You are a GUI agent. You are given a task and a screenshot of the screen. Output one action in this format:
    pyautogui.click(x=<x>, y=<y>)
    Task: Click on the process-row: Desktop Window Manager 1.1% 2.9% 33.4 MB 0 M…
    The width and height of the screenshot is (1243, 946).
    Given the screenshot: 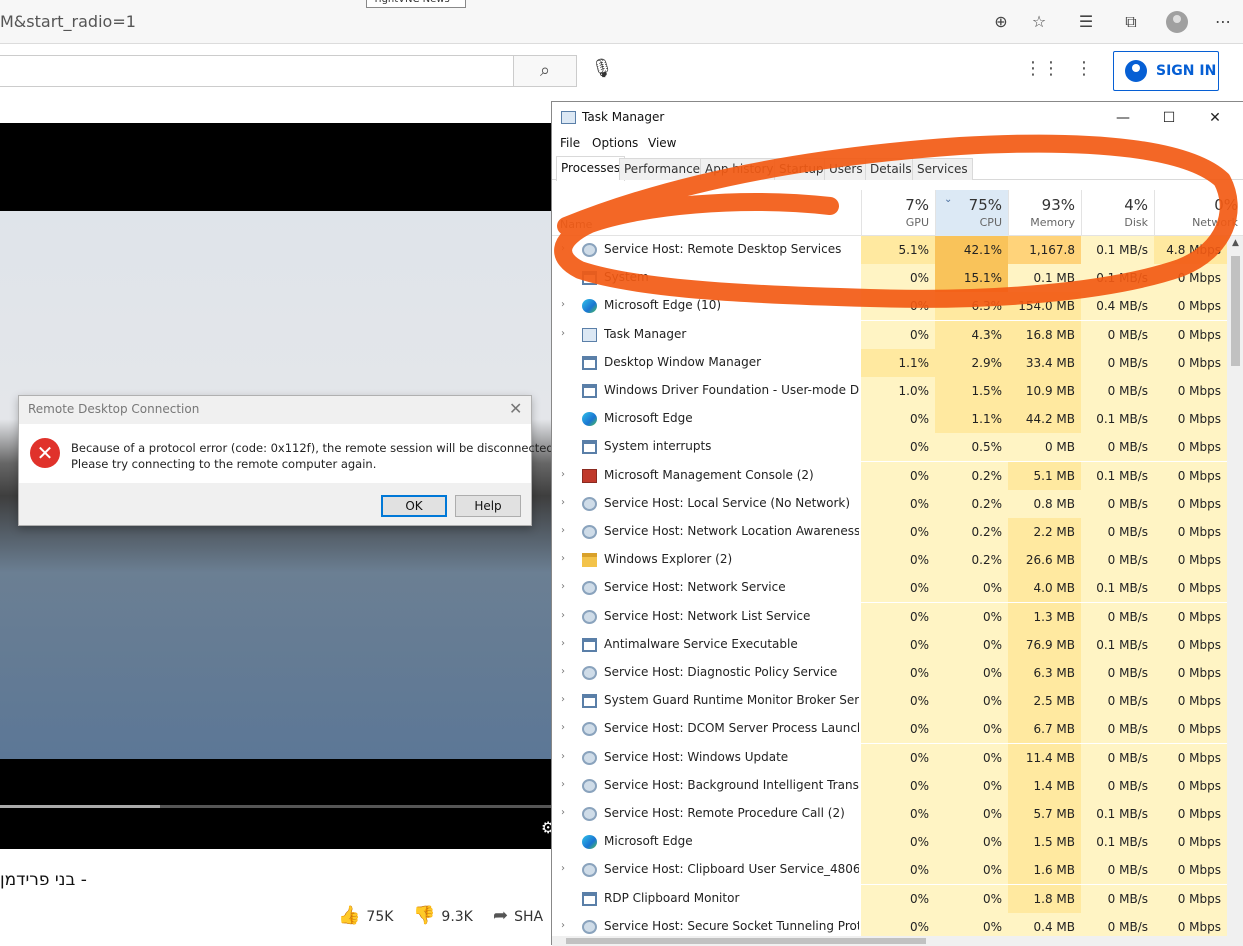 What is the action you would take?
    pyautogui.click(x=897, y=362)
    